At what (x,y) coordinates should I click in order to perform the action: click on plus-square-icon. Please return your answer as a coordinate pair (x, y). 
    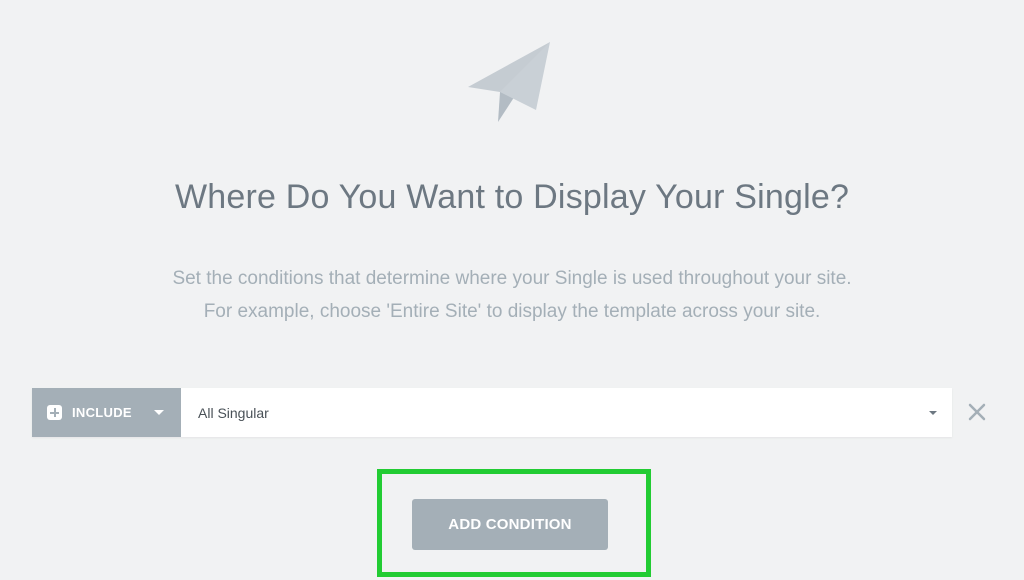
    Looking at the image, I should click on (54, 412).